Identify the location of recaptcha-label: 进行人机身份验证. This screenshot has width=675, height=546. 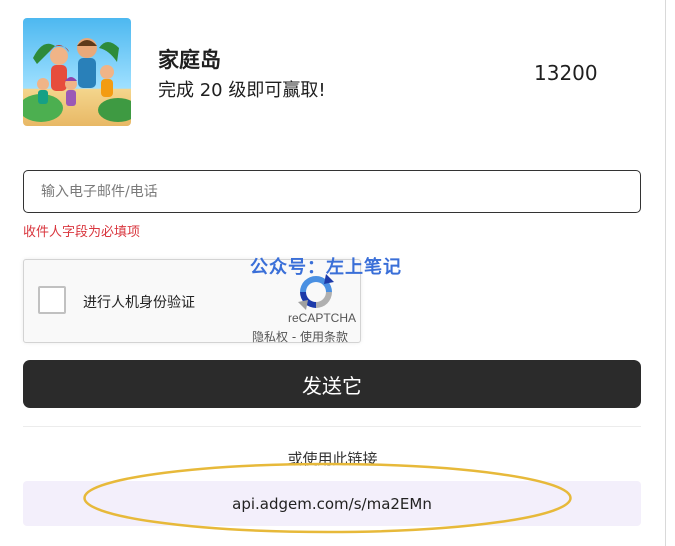
(139, 303).